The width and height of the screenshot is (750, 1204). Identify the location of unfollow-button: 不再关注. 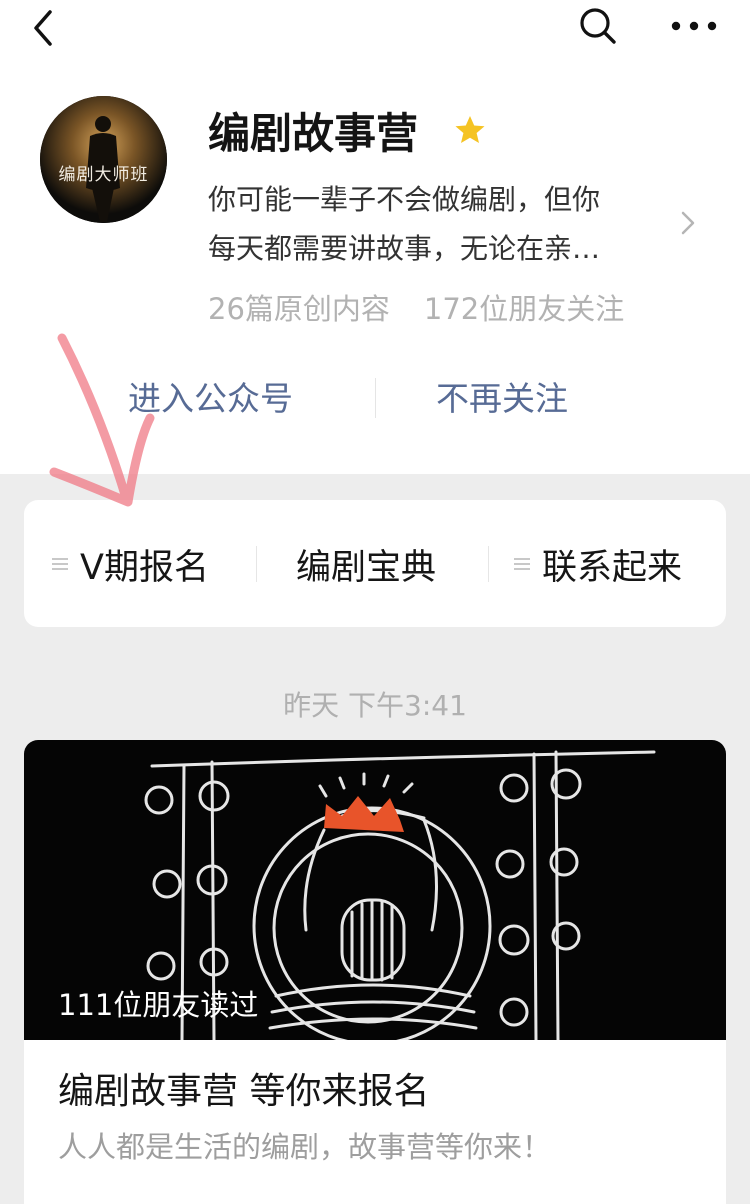
(502, 396).